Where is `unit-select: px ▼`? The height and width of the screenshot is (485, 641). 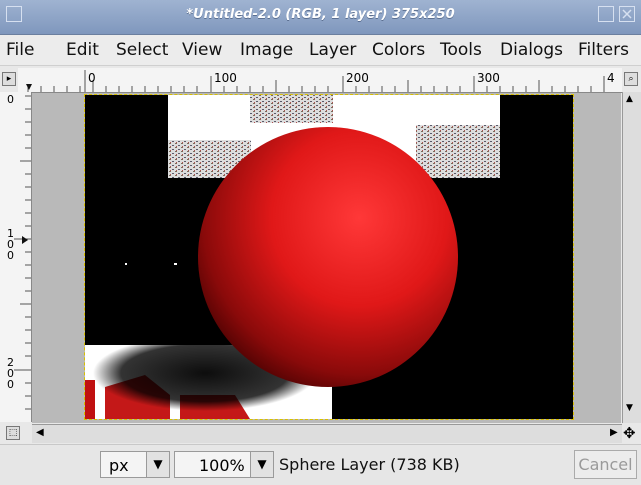 unit-select: px ▼ is located at coordinates (135, 464).